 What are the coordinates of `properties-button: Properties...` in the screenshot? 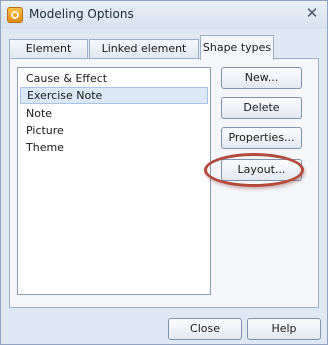 It's located at (261, 138).